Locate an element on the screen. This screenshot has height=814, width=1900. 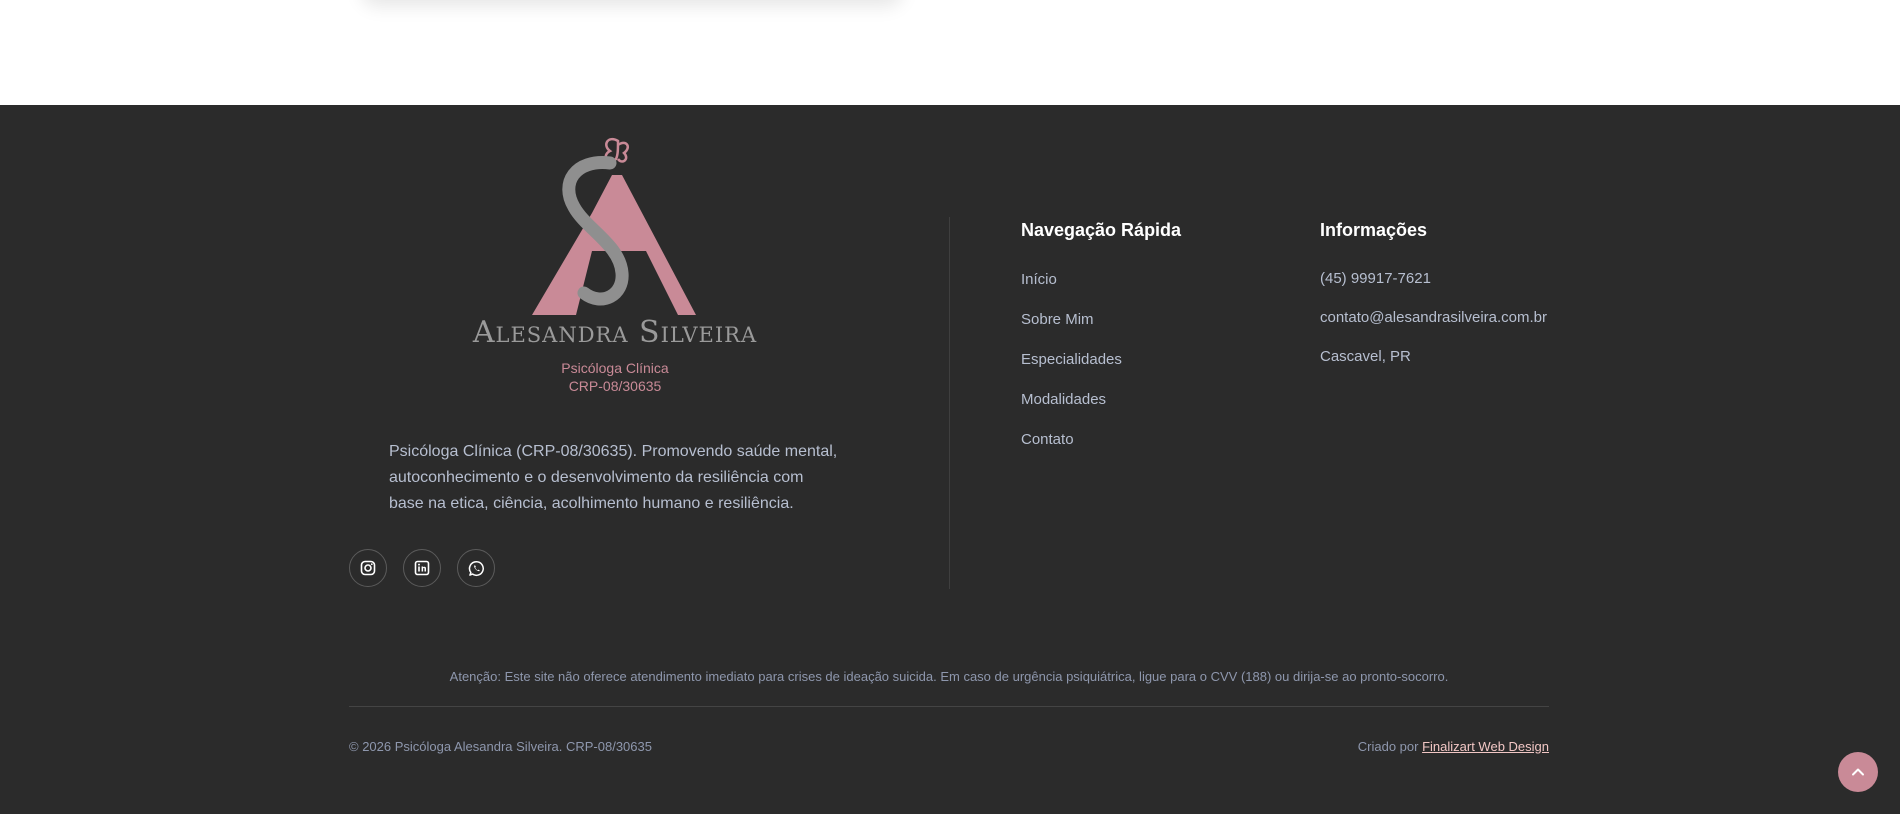
nav-link-inicio: Início is located at coordinates (1071, 291).